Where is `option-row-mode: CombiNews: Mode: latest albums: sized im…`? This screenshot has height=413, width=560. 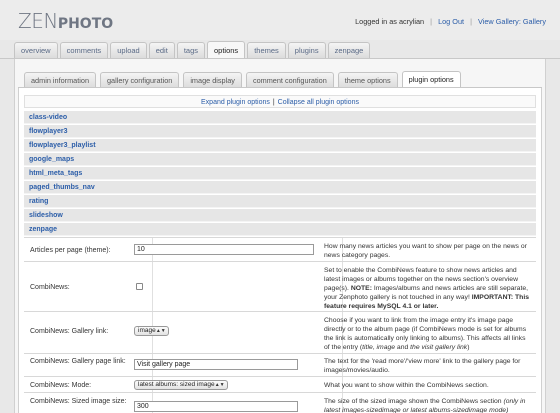 option-row-mode: CombiNews: Mode: latest albums: sized im… is located at coordinates (280, 384).